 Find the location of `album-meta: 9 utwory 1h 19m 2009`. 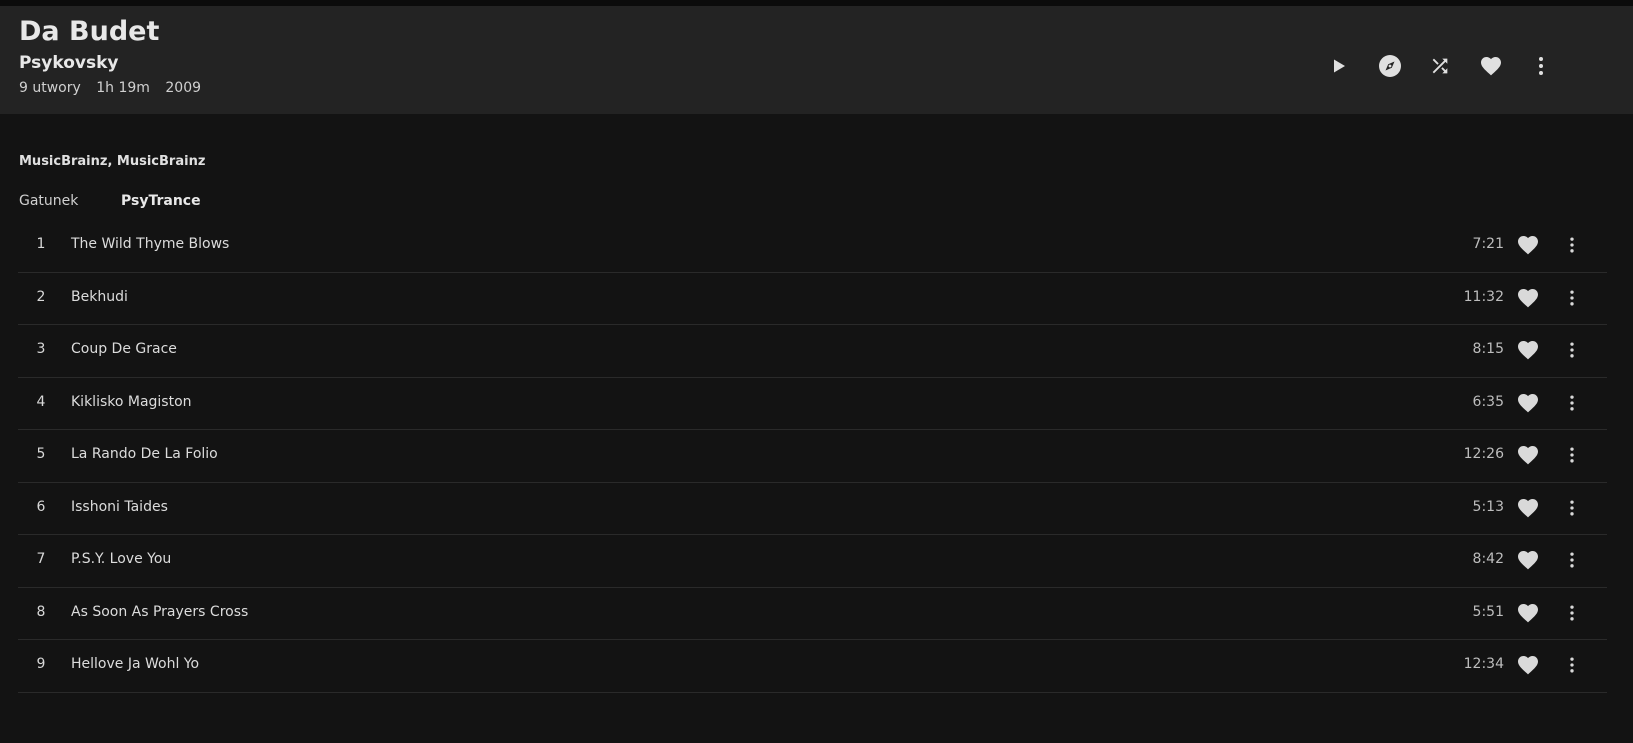

album-meta: 9 utwory 1h 19m 2009 is located at coordinates (115, 88).